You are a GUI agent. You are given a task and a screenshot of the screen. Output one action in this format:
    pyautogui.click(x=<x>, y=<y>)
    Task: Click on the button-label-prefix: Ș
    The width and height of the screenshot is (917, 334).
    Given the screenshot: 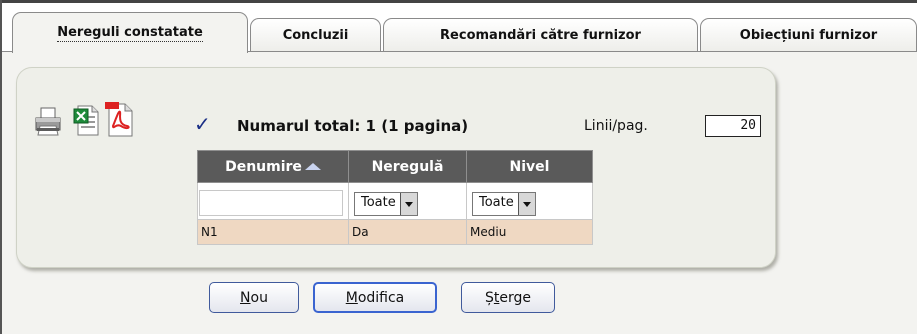 What is the action you would take?
    pyautogui.click(x=489, y=297)
    